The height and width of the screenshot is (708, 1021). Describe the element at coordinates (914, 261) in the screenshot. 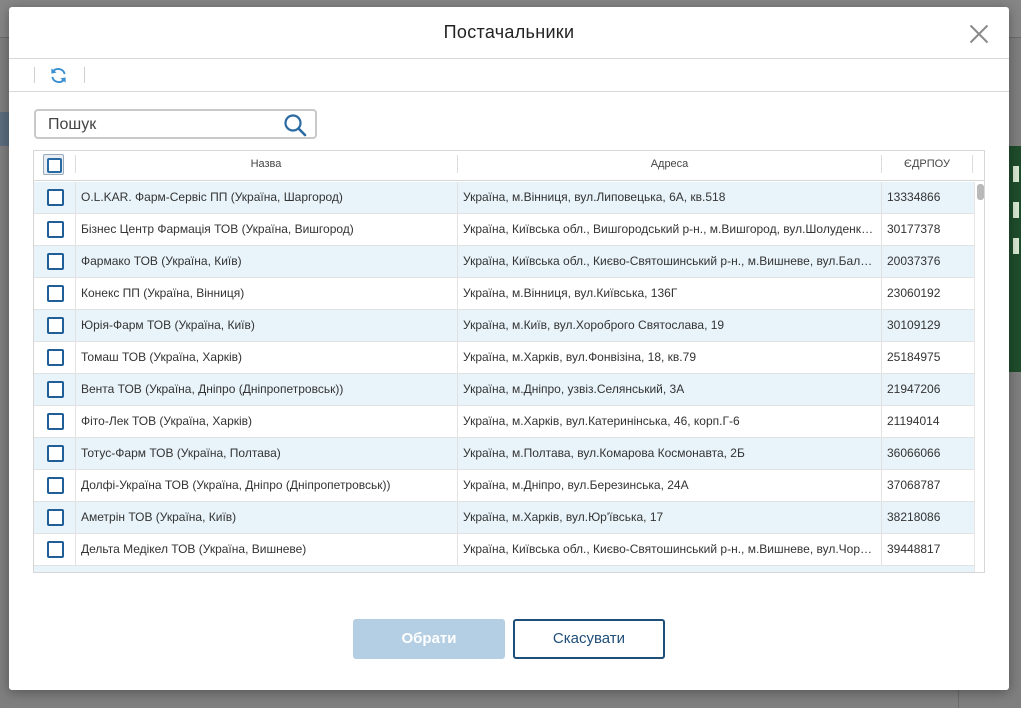

I see `cell-edrpou: 20037376` at that location.